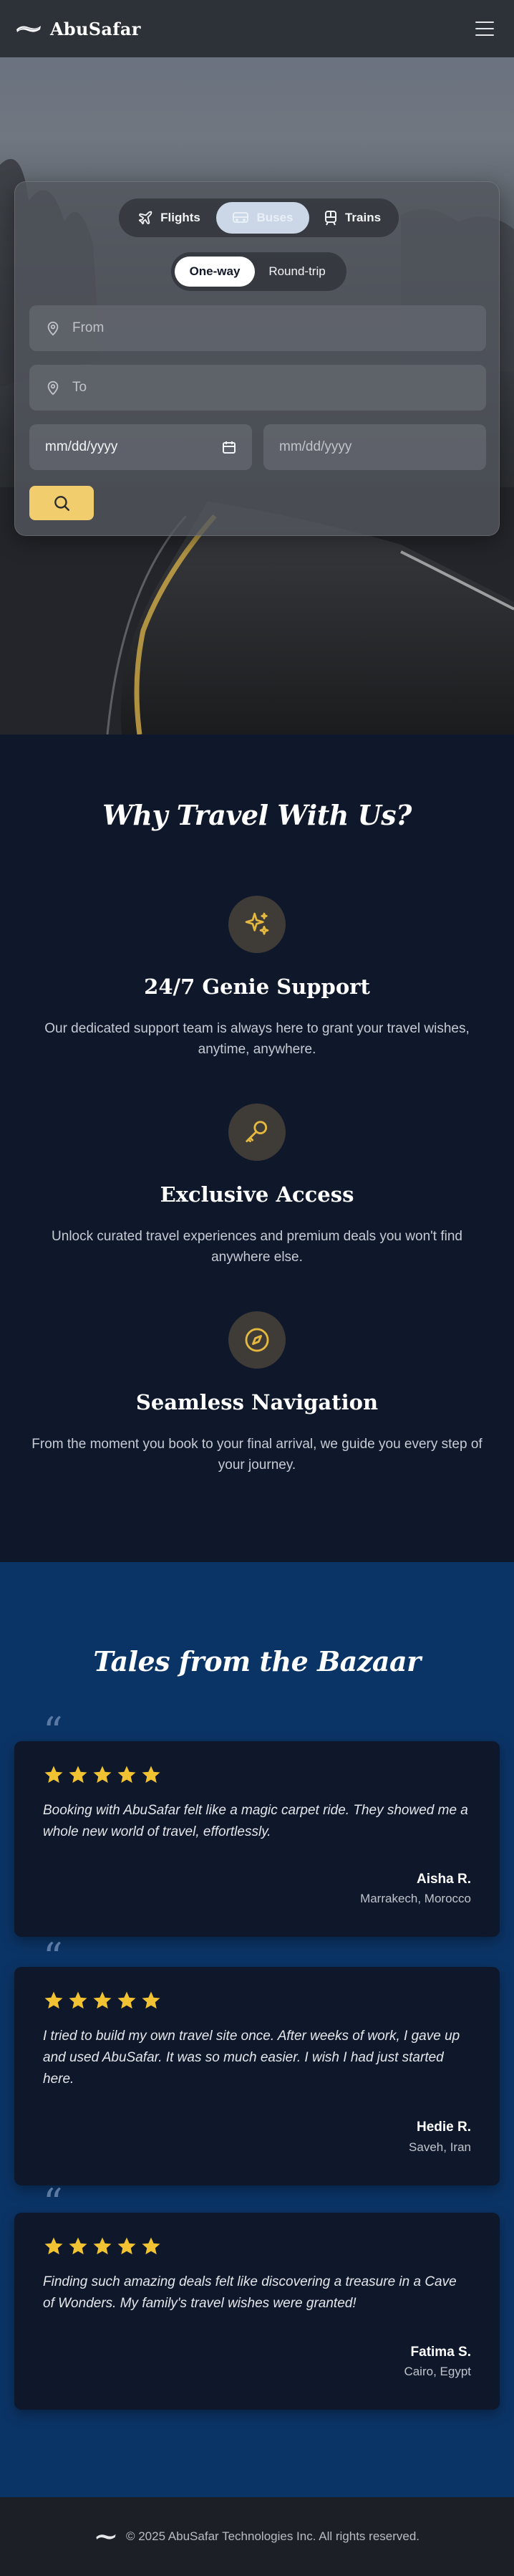 This screenshot has width=514, height=2576. What do you see at coordinates (440, 2352) in the screenshot?
I see `testimonial-author: Fatima S.` at bounding box center [440, 2352].